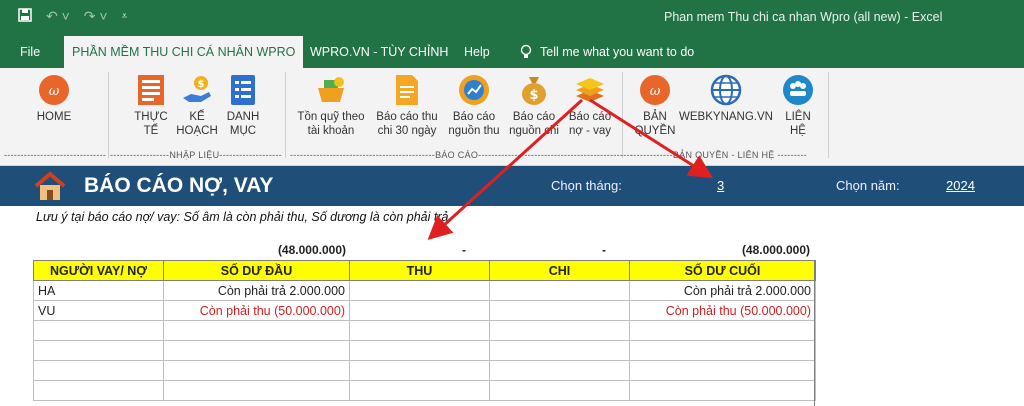 The height and width of the screenshot is (406, 1024). What do you see at coordinates (505, 169) in the screenshot?
I see `arrow-to-table` at bounding box center [505, 169].